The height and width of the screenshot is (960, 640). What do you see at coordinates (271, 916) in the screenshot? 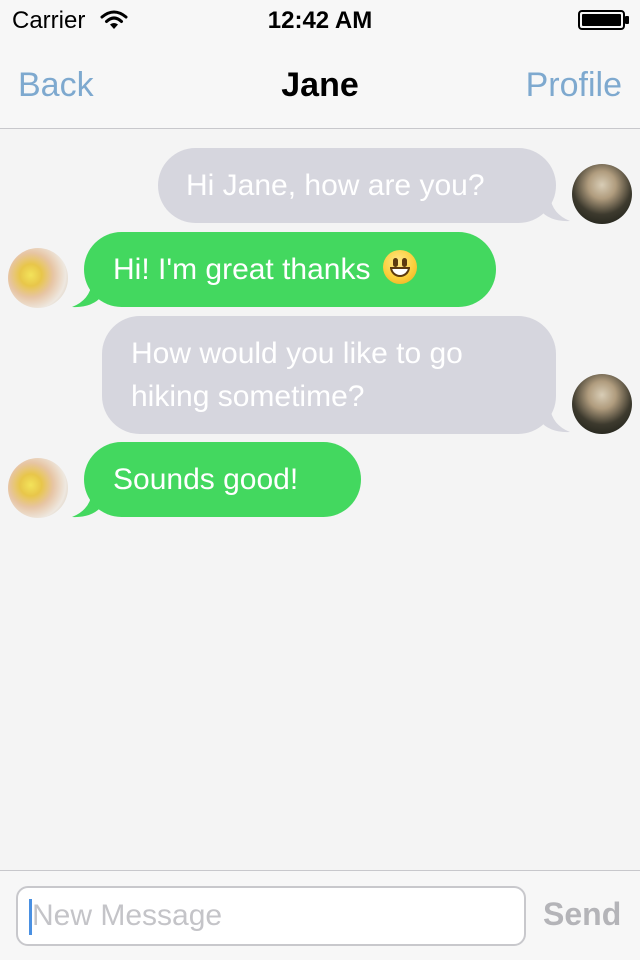
I see `message-input` at bounding box center [271, 916].